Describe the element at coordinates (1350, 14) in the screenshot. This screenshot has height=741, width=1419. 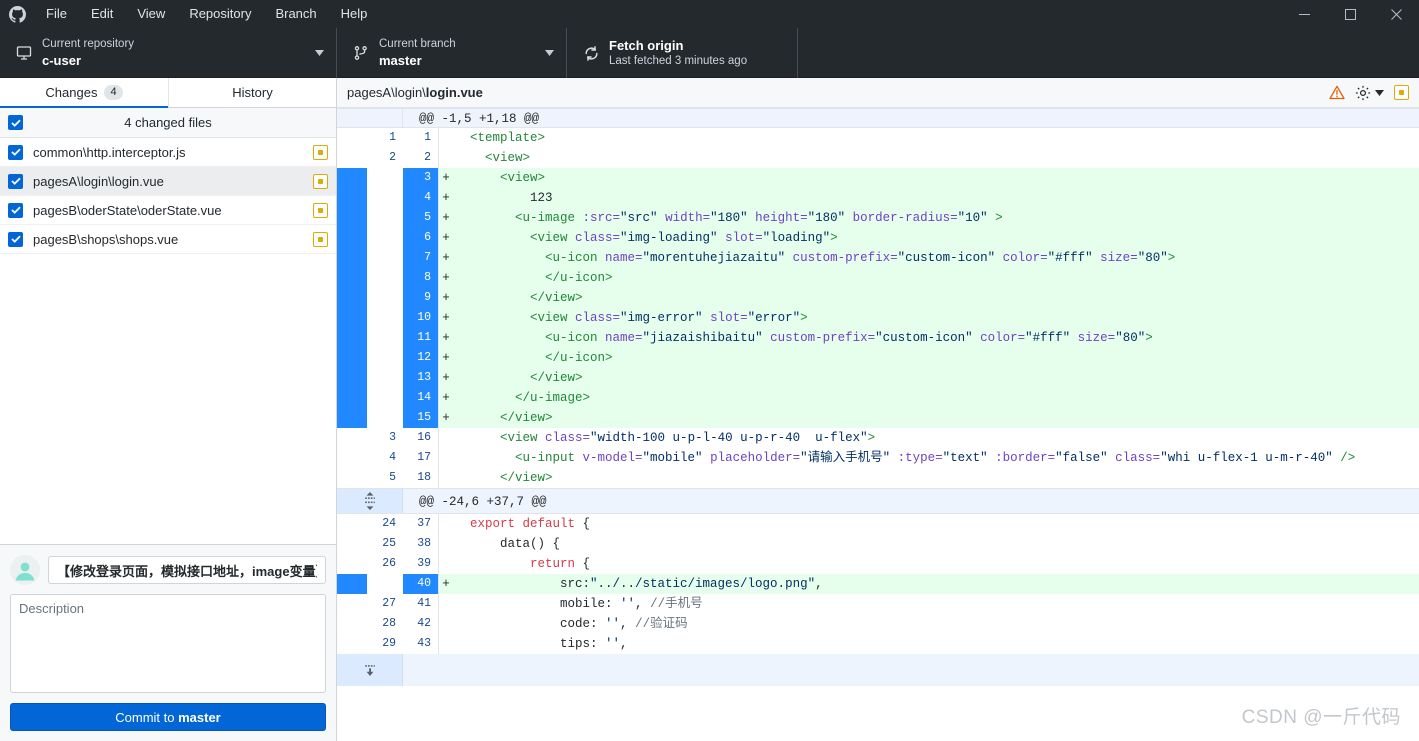
I see `maximize-icon` at that location.